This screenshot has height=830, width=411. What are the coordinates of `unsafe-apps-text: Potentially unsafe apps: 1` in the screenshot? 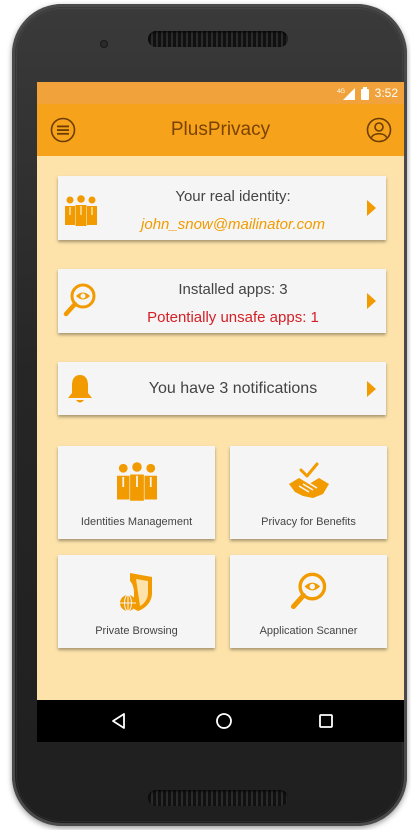 It's located at (233, 317).